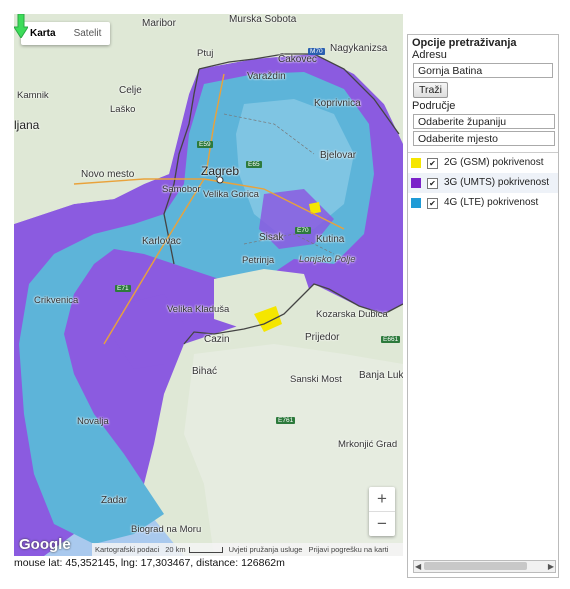 The width and height of the screenshot is (570, 589). What do you see at coordinates (130, 90) in the screenshot?
I see `map-label-celje: Celje` at bounding box center [130, 90].